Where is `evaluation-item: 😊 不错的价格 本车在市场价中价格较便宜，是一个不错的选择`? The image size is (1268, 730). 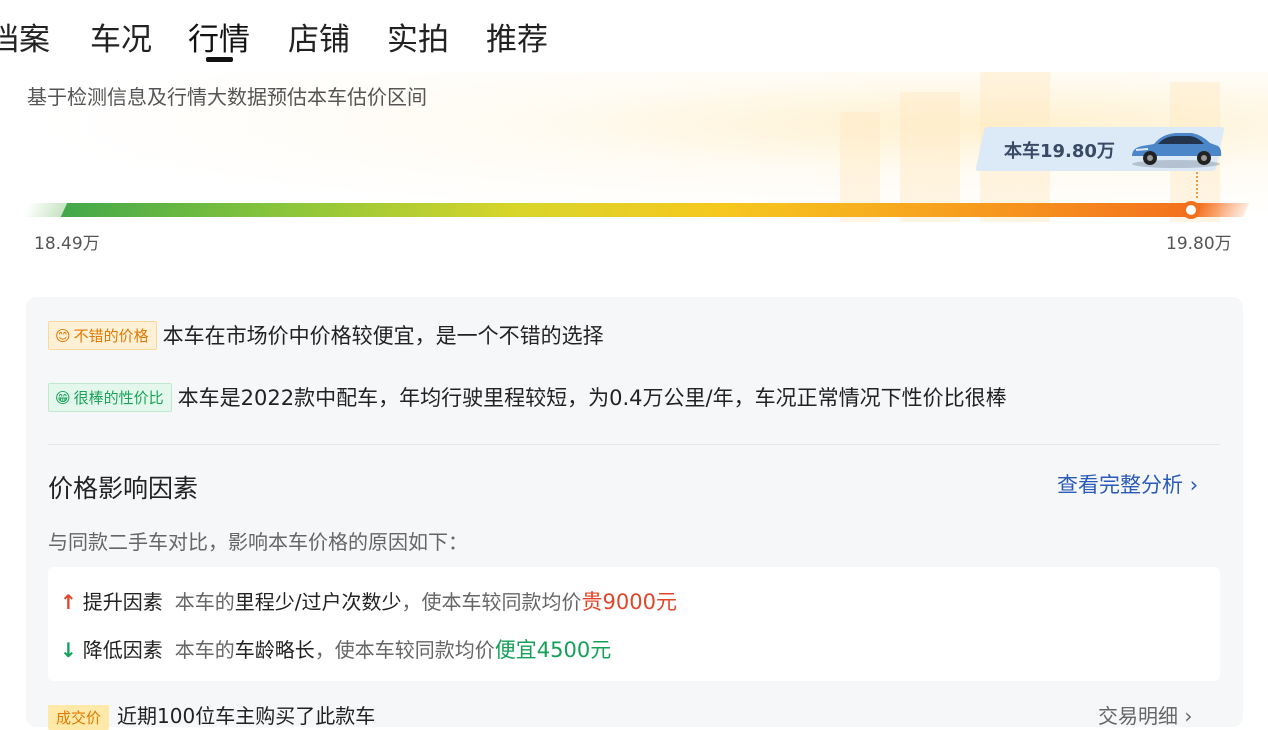 evaluation-item: 😊 不错的价格 本车在市场价中价格较便宜，是一个不错的选择 is located at coordinates (326, 335).